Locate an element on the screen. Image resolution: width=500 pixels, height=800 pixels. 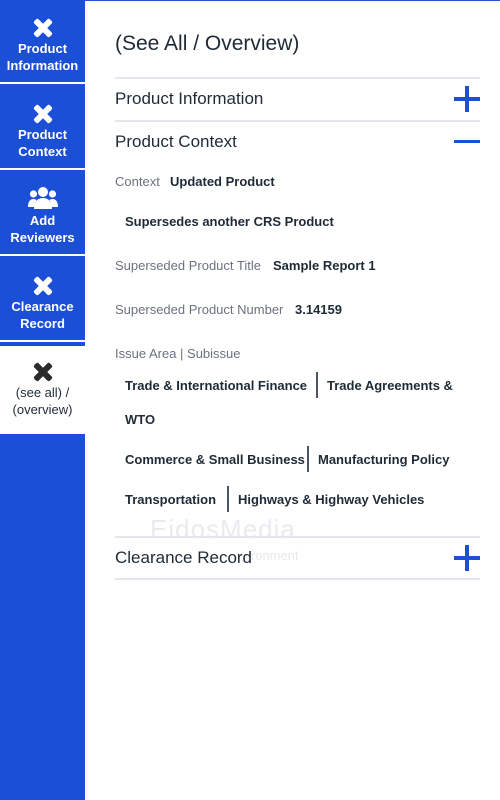
supersedes-value: Supersedes another CRS Product is located at coordinates (229, 221).